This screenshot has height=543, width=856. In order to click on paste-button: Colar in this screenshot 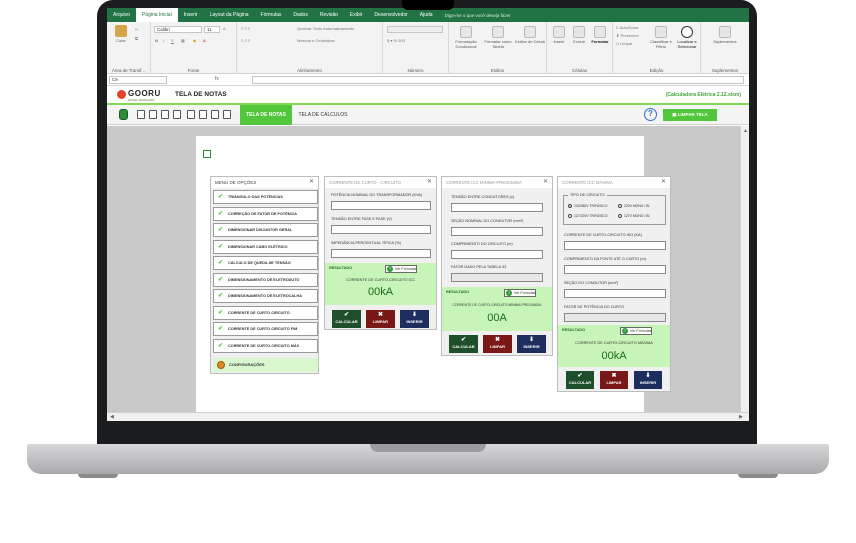, I will do `click(121, 34)`.